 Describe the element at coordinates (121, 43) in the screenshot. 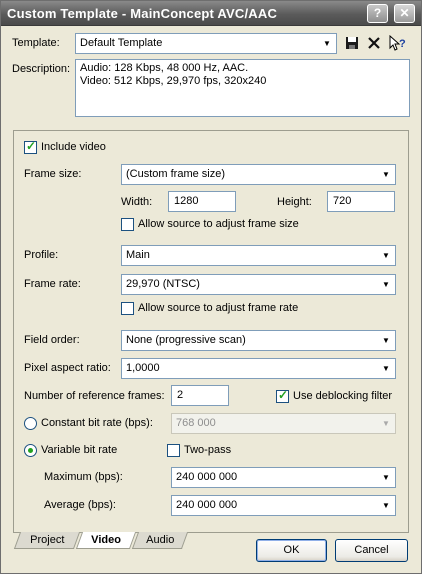

I see `template-value: Default Template` at that location.